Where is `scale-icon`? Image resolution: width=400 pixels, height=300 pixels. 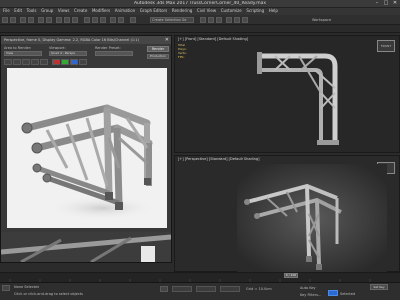 scale-icon is located at coordinates (75, 20).